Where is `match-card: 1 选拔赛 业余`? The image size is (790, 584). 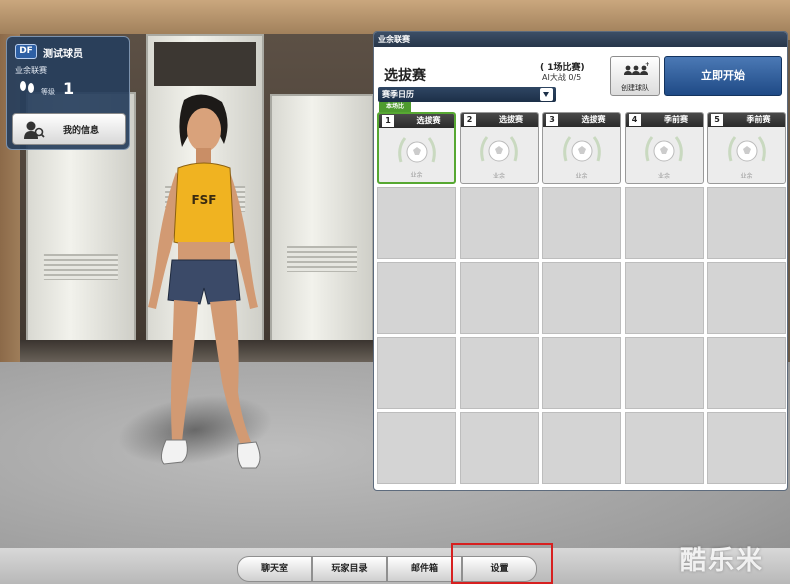 match-card: 1 选拔赛 业余 is located at coordinates (416, 148).